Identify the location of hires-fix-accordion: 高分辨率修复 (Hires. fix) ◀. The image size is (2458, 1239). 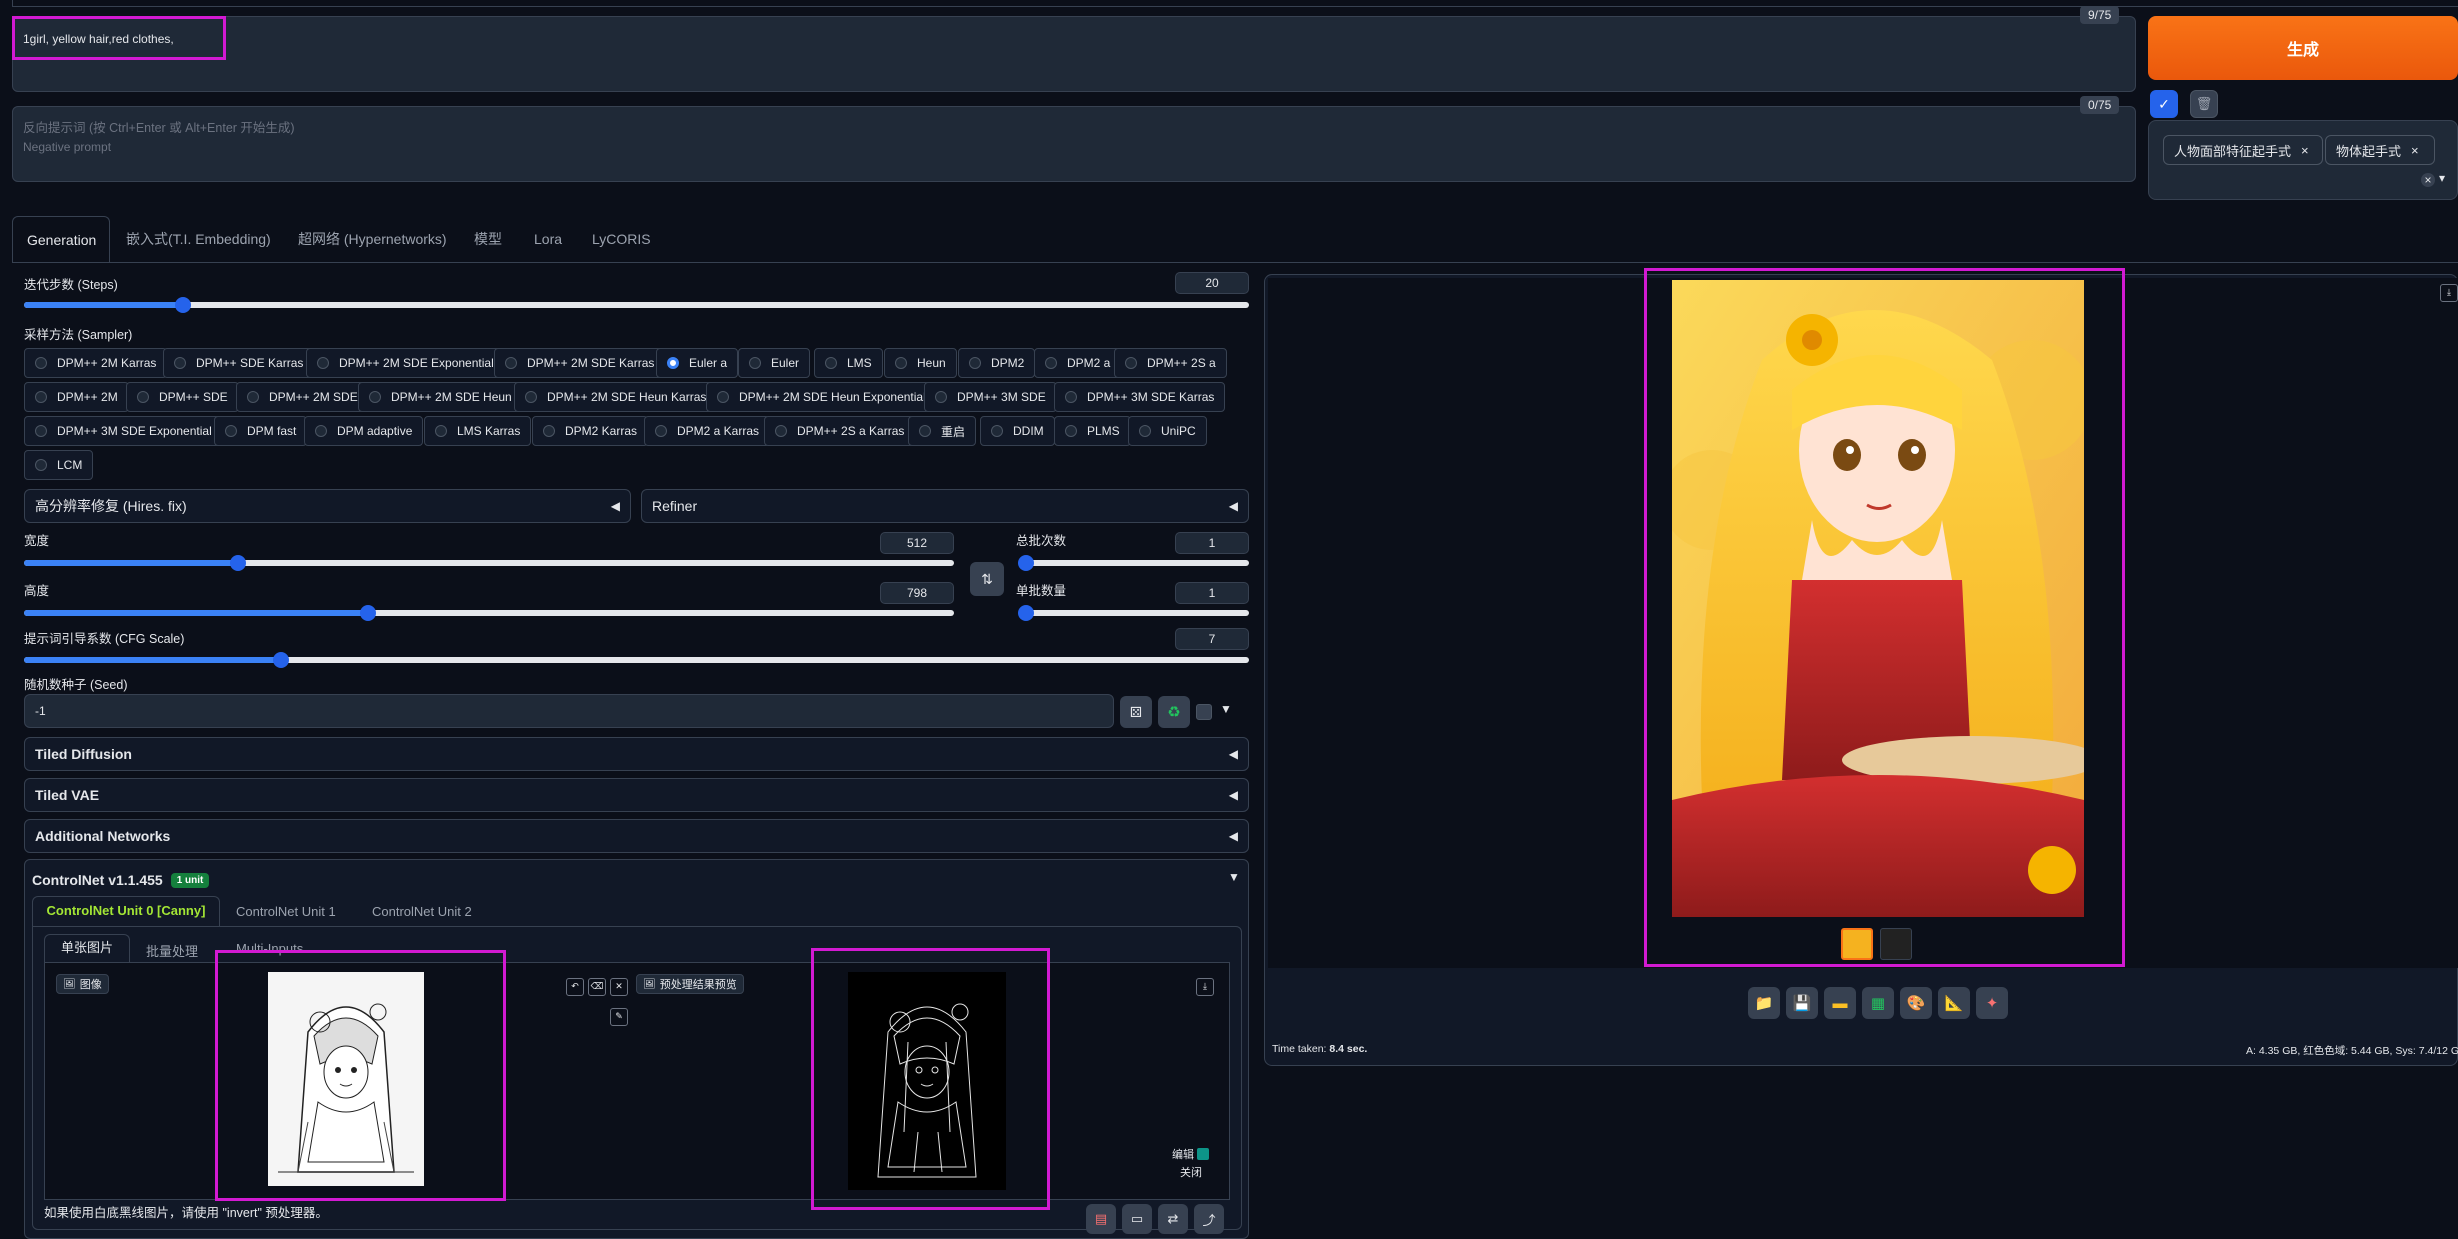
(327, 506).